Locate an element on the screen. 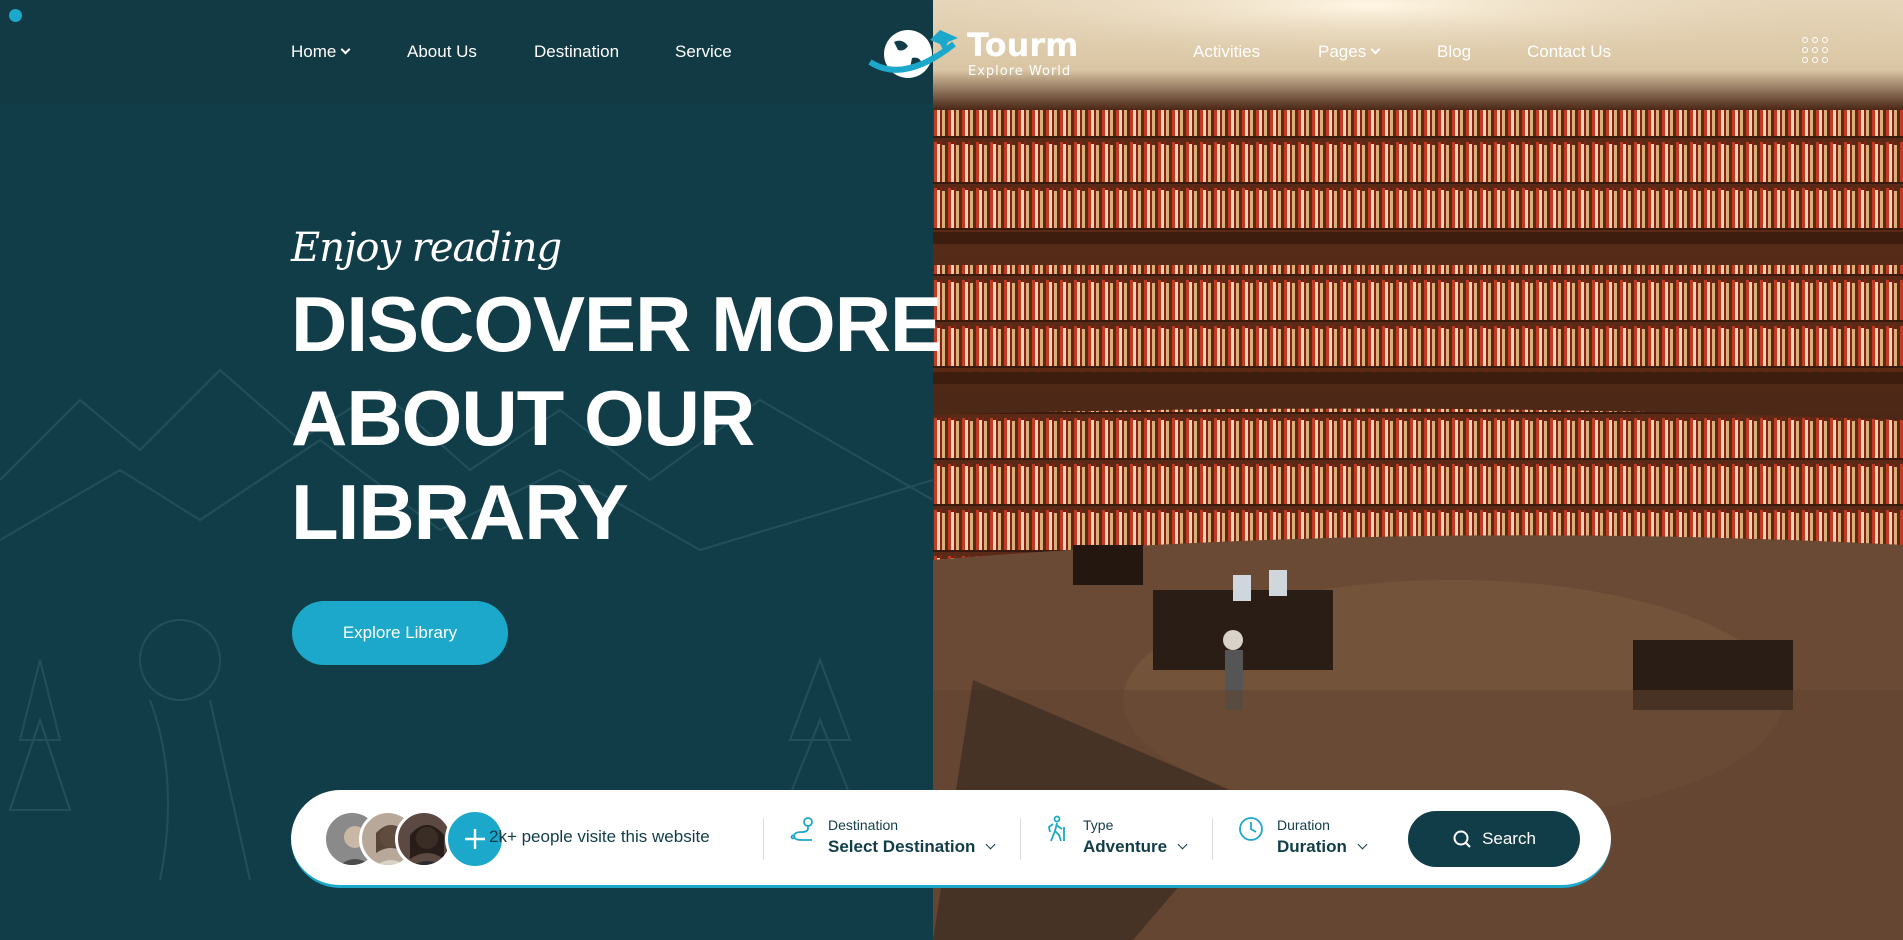  destination-value-row: Select Destination is located at coordinates (912, 847).